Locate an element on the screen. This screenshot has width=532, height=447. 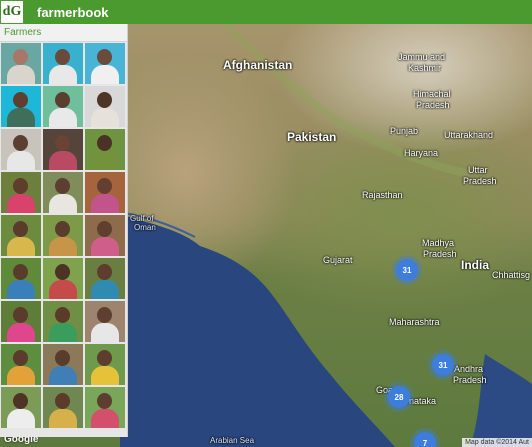
farmers-panel-title: Farmers is located at coordinates (63, 33).